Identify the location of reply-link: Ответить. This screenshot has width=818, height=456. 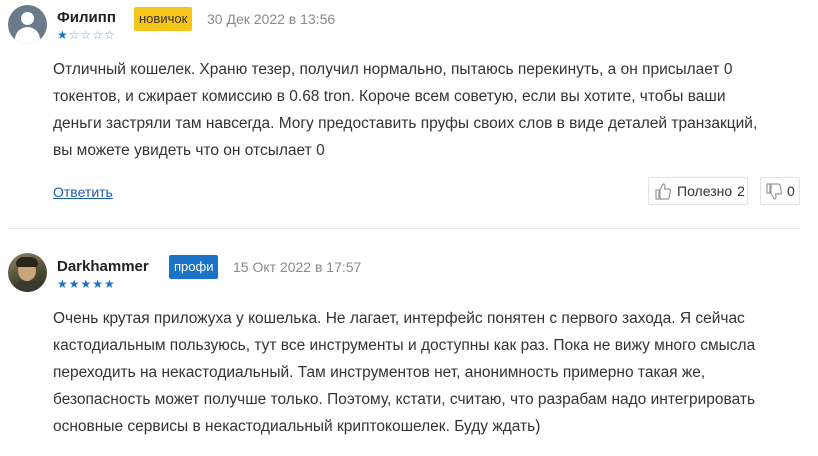
(83, 192).